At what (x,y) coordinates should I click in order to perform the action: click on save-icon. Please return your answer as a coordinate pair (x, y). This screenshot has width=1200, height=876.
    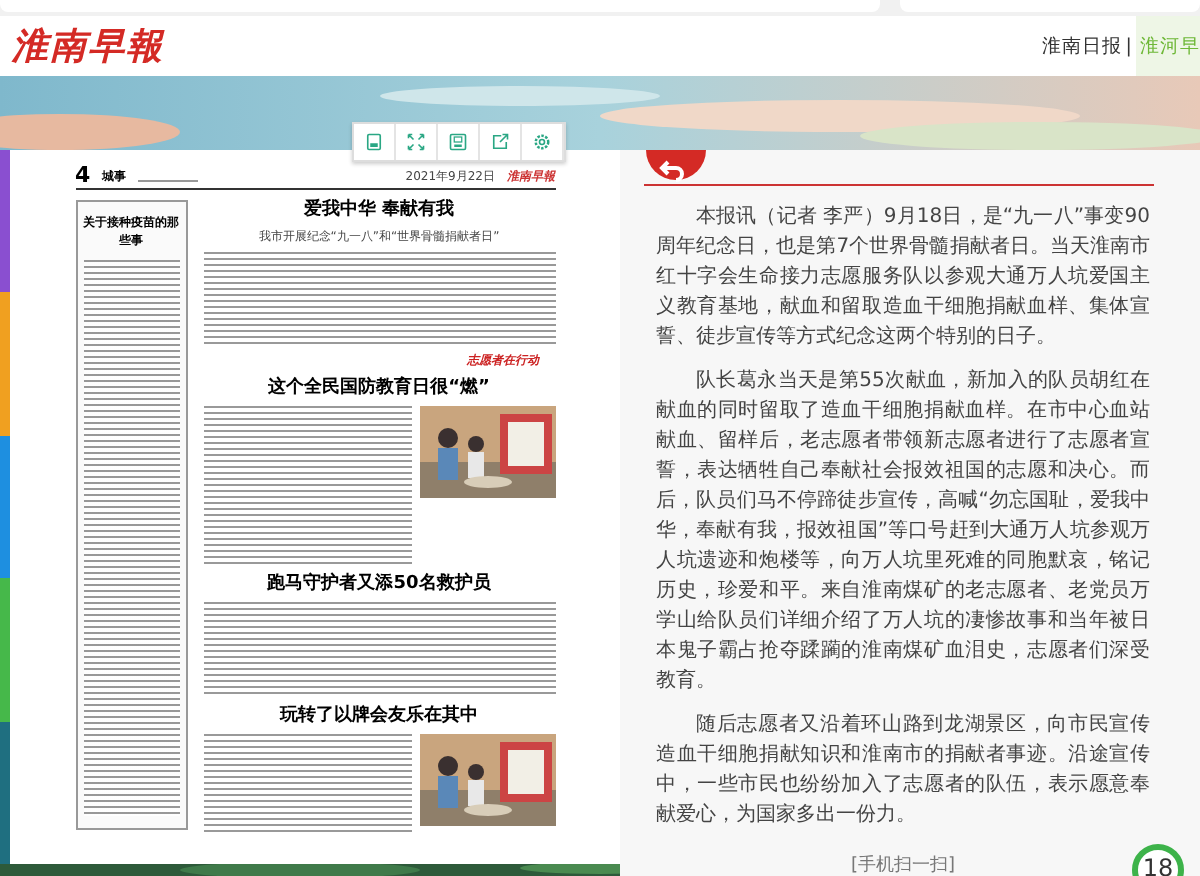
    Looking at the image, I should click on (458, 142).